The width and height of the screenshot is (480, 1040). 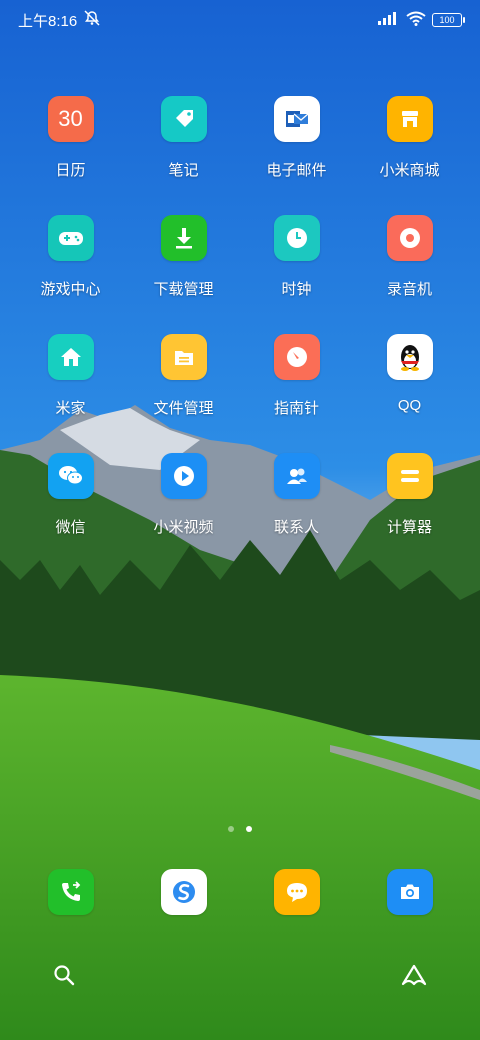 What do you see at coordinates (409, 405) in the screenshot?
I see `app-label: QQ` at bounding box center [409, 405].